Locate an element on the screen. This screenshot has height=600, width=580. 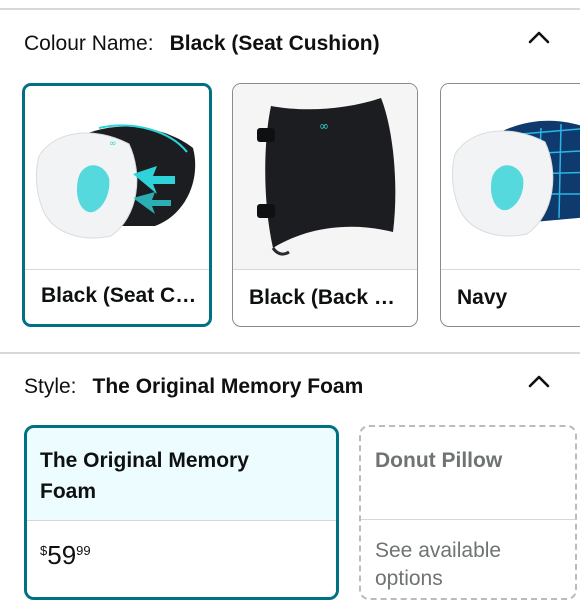
see-available-options: See available options is located at coordinates (438, 565).